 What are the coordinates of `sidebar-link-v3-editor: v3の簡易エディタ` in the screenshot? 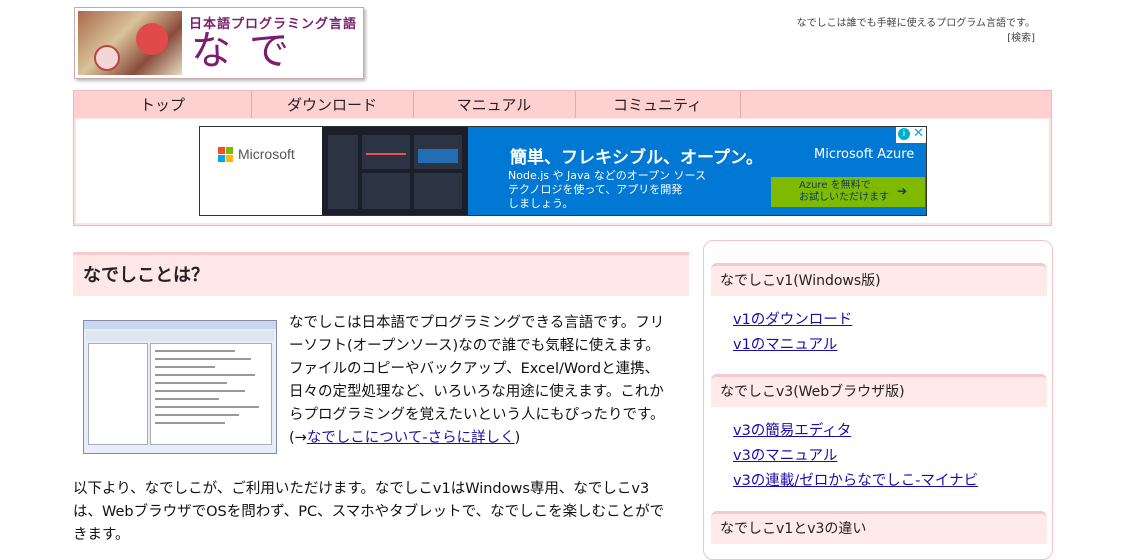 It's located at (792, 429).